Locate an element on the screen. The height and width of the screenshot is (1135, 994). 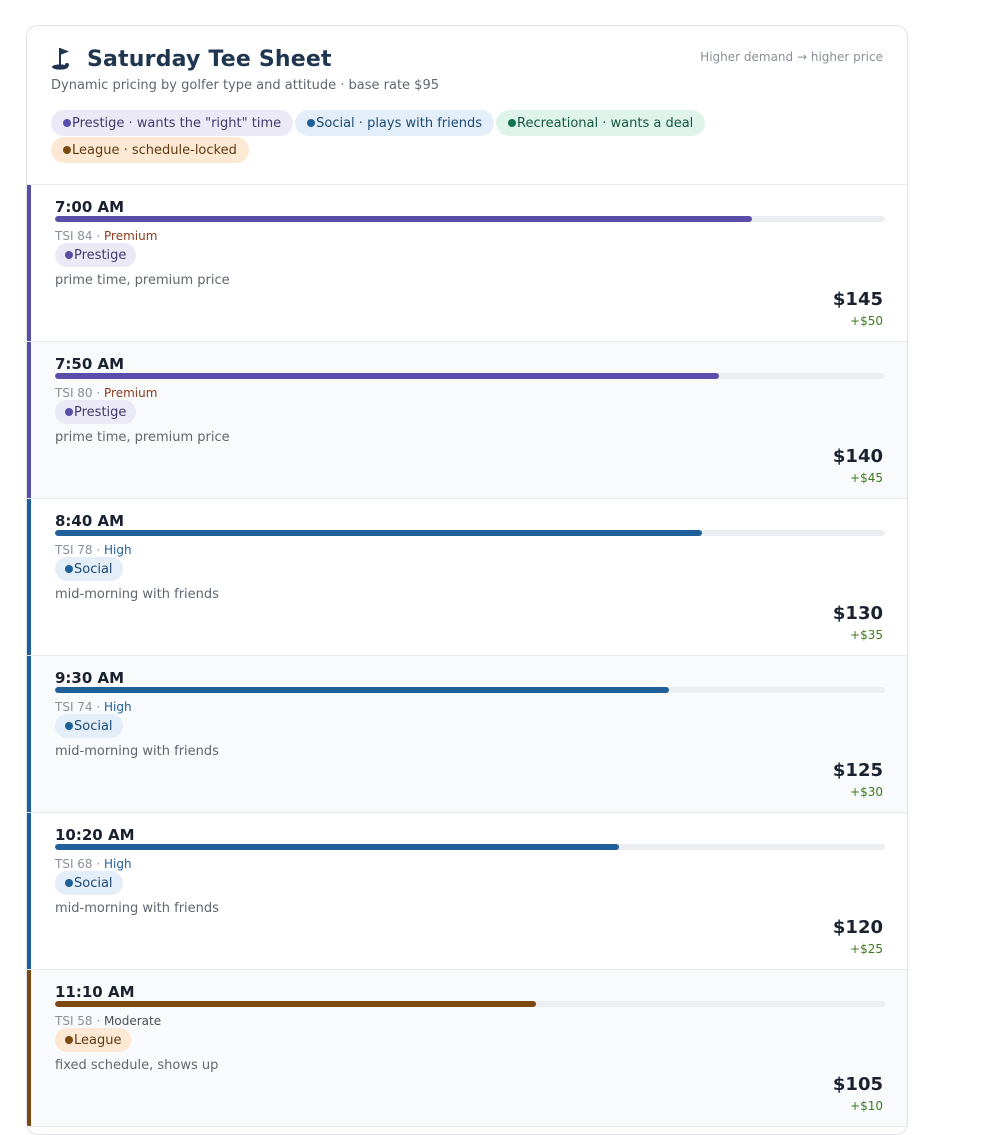
tsi-row: TSI 80 · Premium is located at coordinates (106, 393).